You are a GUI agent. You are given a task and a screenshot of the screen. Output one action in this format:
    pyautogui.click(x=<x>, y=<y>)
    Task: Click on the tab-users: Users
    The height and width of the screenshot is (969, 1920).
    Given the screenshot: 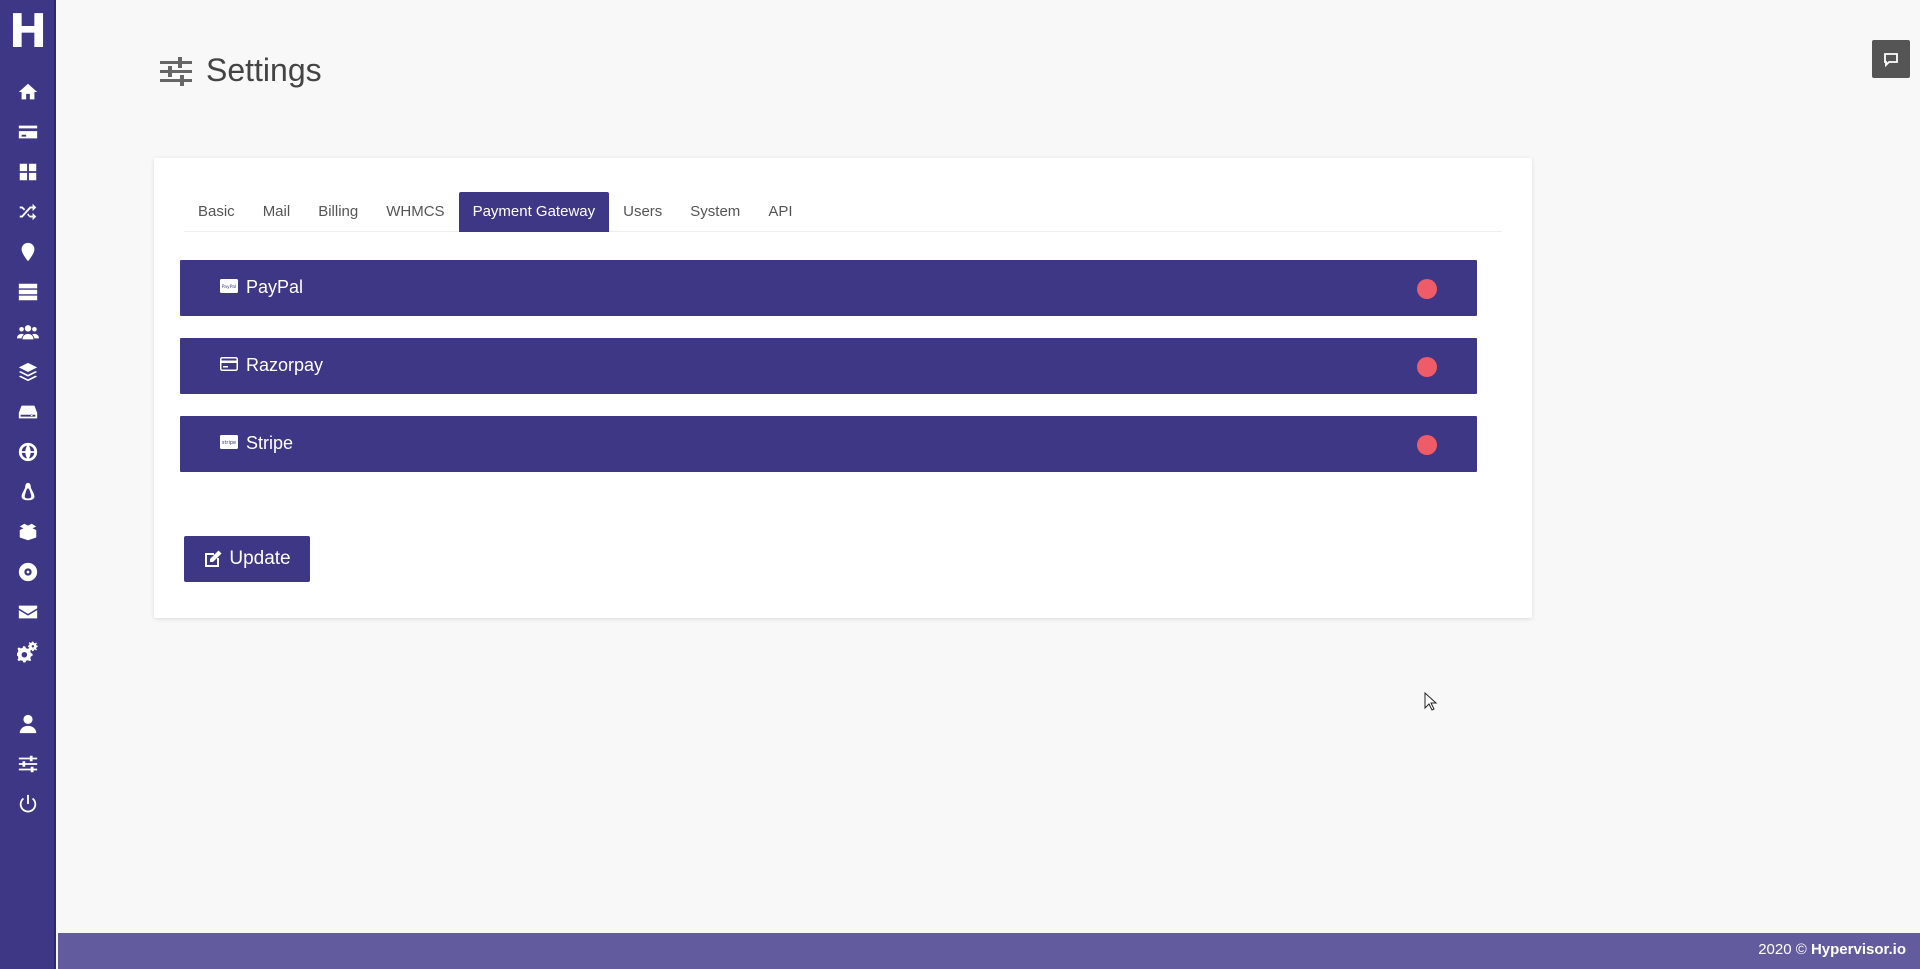 What is the action you would take?
    pyautogui.click(x=642, y=212)
    